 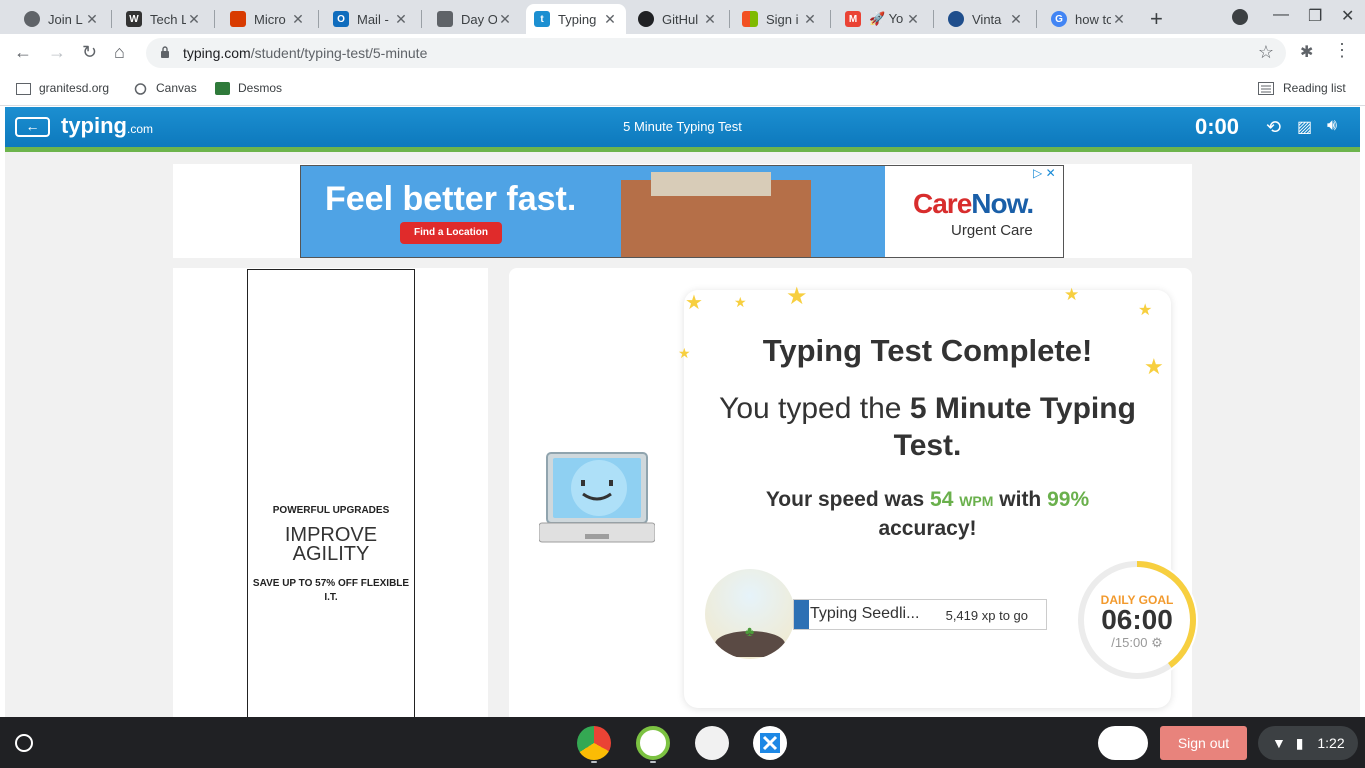 I want to click on browser-menu-icon: ⋮, so click(x=1342, y=50).